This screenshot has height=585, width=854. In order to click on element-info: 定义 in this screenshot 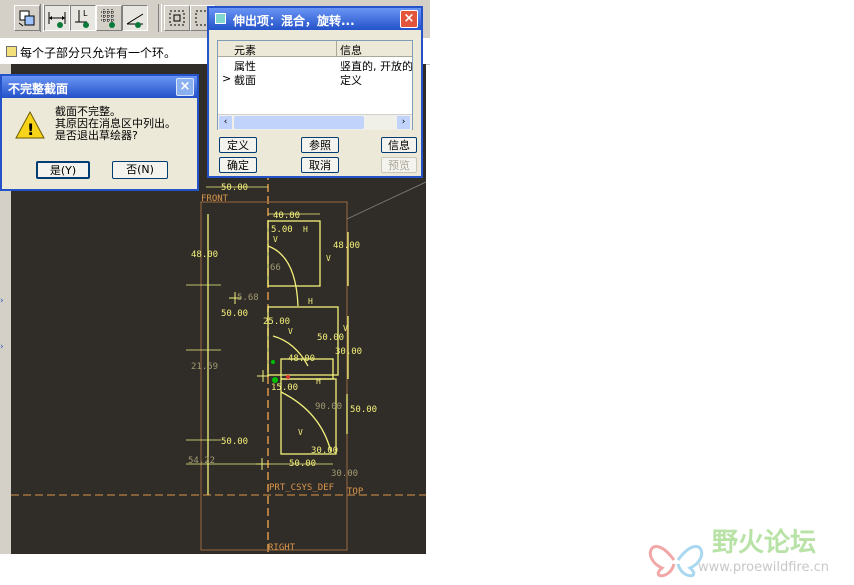, I will do `click(351, 79)`.